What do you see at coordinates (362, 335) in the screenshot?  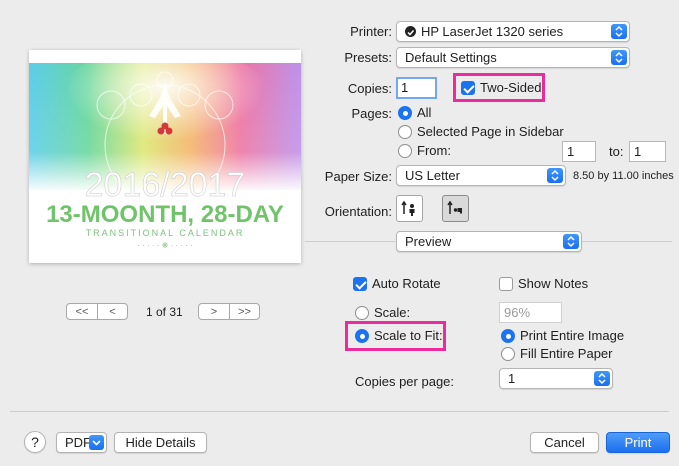 I see `scale-to-fit-radio` at bounding box center [362, 335].